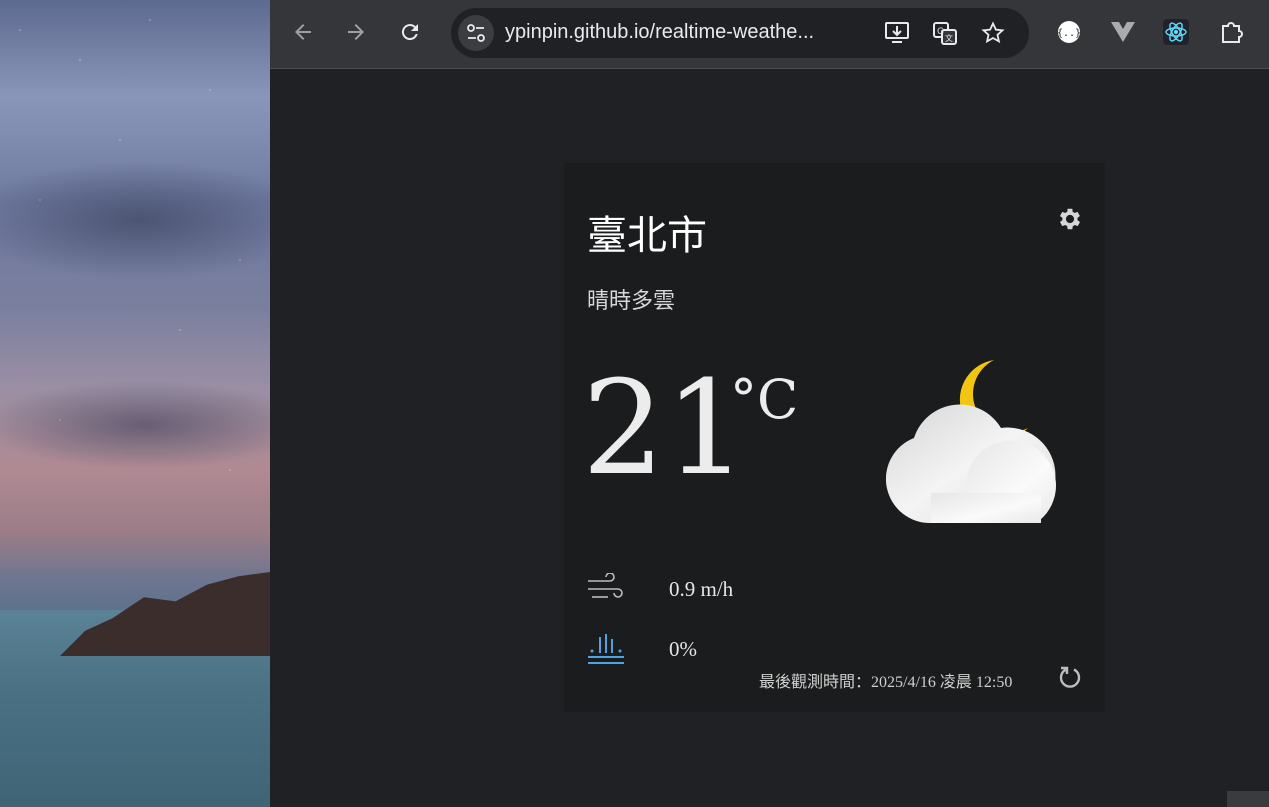  Describe the element at coordinates (971, 442) in the screenshot. I see `partly-cloudy-night-icon` at that location.